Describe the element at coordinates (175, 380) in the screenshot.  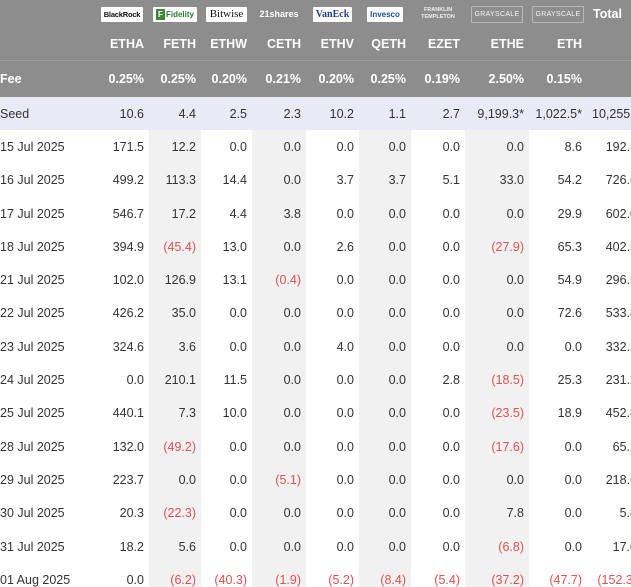
I see `flow-cell-feth: 210.1` at that location.